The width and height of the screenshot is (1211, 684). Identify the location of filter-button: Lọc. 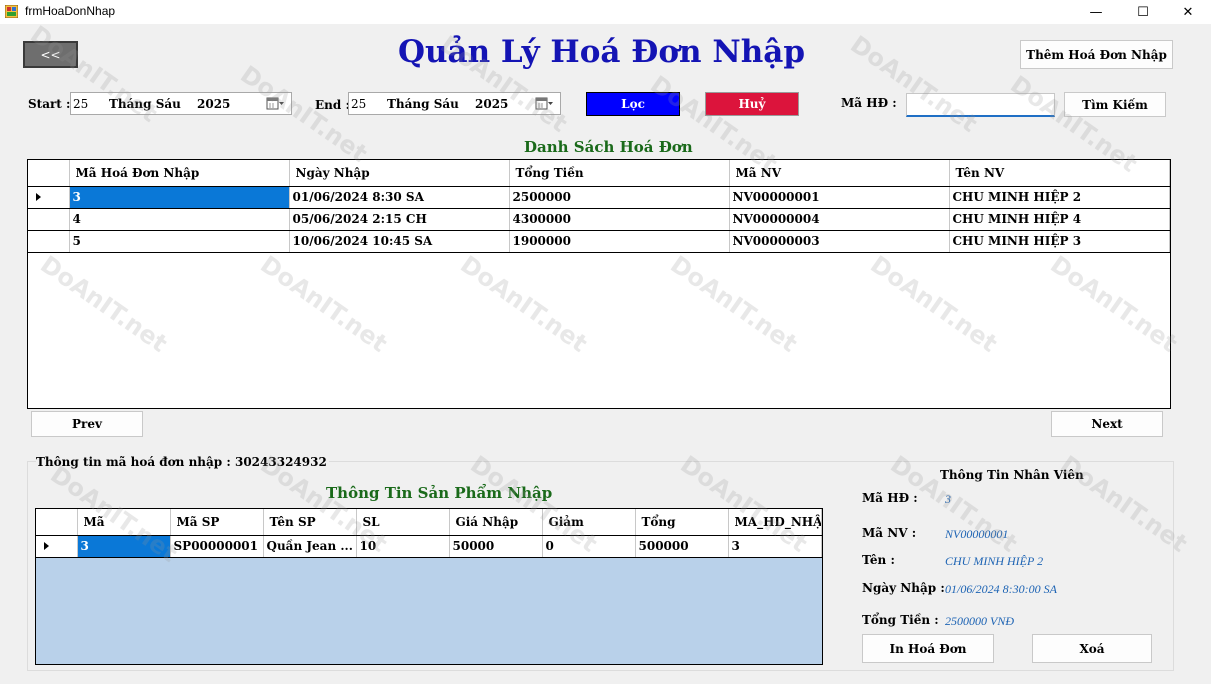
(633, 104).